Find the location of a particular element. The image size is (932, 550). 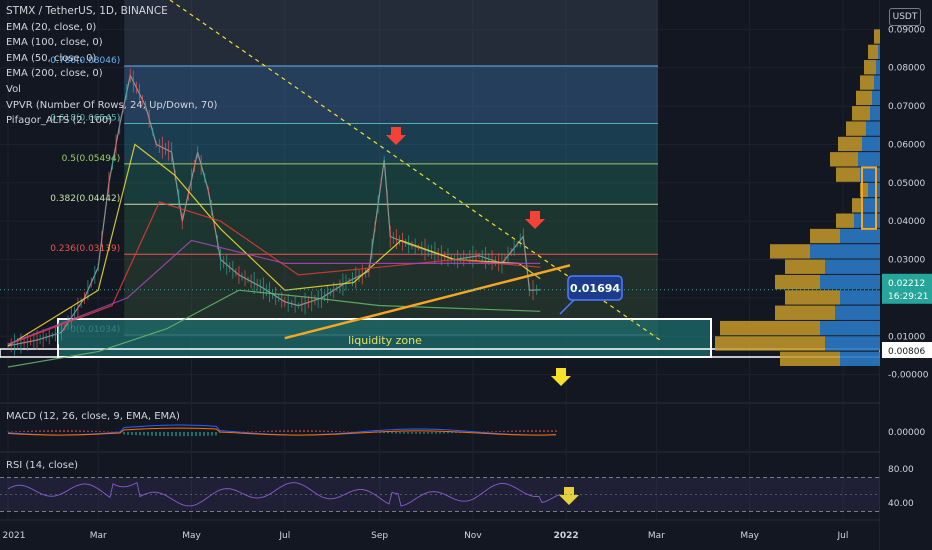

price-tick-label: 0.05000 is located at coordinates (906, 184).